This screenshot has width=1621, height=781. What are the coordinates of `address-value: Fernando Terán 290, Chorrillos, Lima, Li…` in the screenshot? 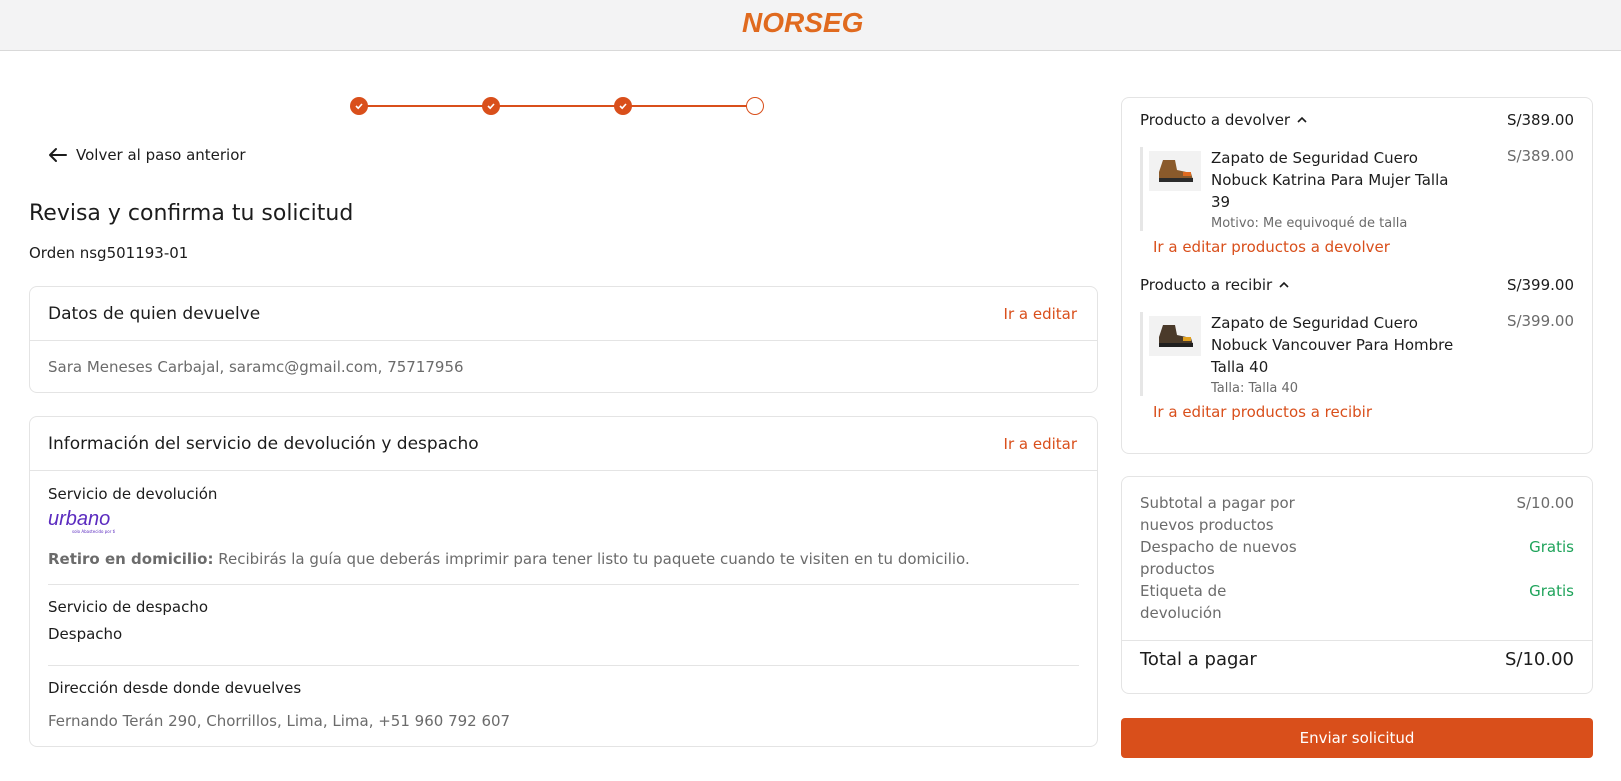 It's located at (279, 721).